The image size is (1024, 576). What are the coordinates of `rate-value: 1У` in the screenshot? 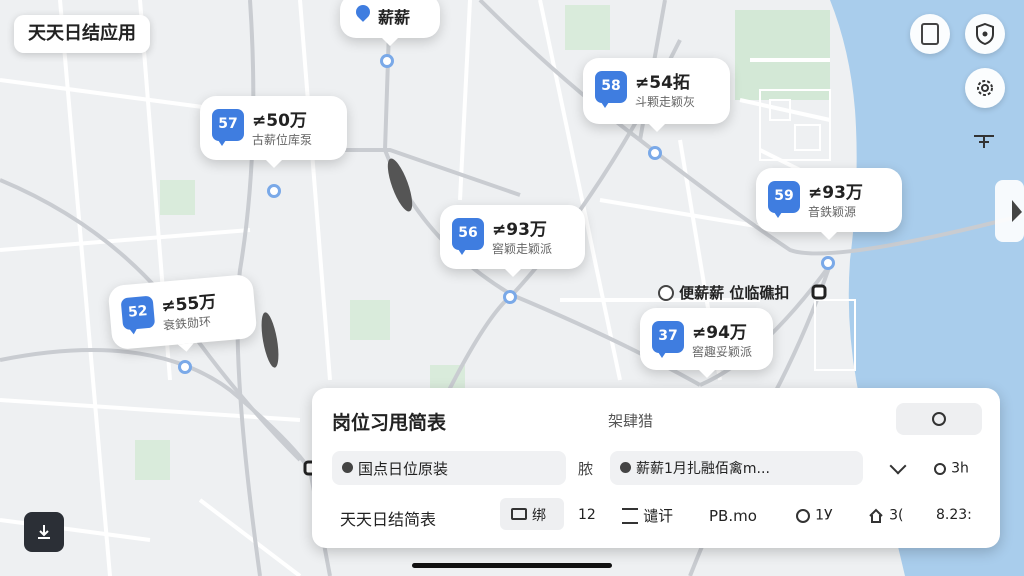 It's located at (824, 515).